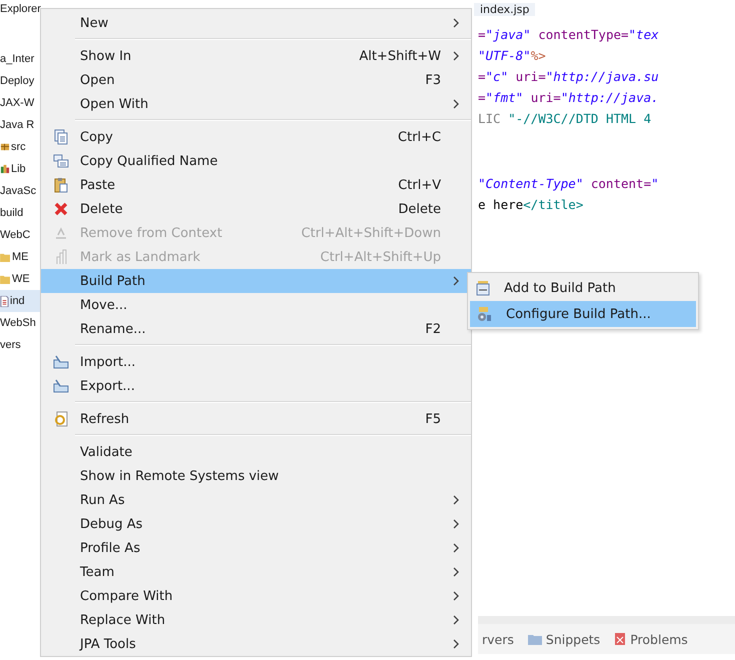 This screenshot has width=735, height=660. I want to click on refresh-icon, so click(61, 419).